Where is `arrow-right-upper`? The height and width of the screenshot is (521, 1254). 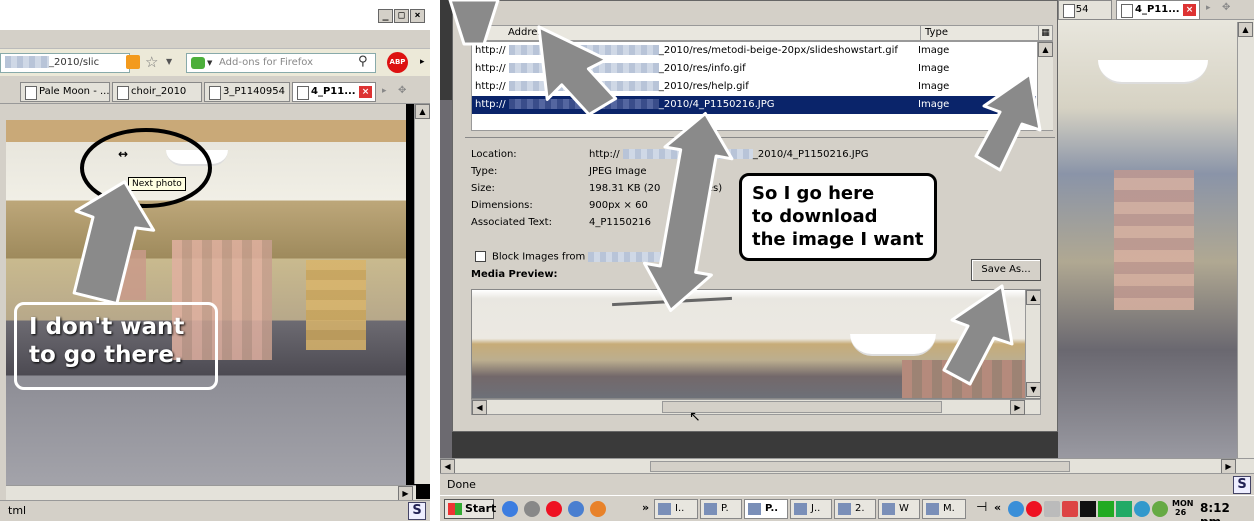 arrow-right-upper is located at coordinates (1008, 122).